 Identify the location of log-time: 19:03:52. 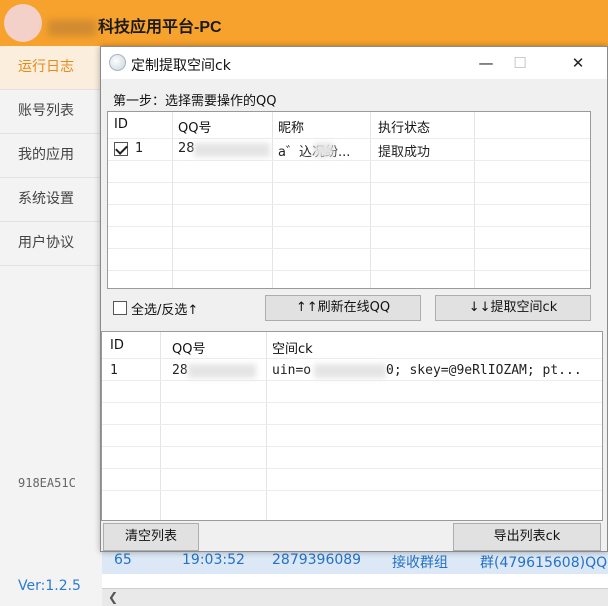
(213, 560).